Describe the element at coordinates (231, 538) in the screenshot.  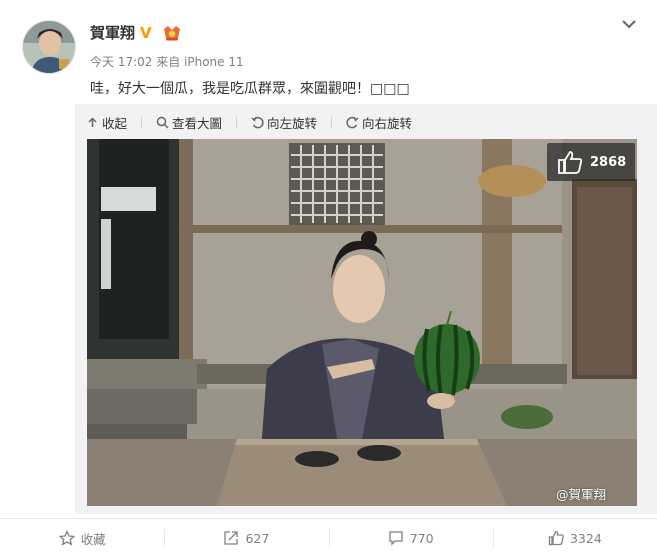
I see `repost-icon` at that location.